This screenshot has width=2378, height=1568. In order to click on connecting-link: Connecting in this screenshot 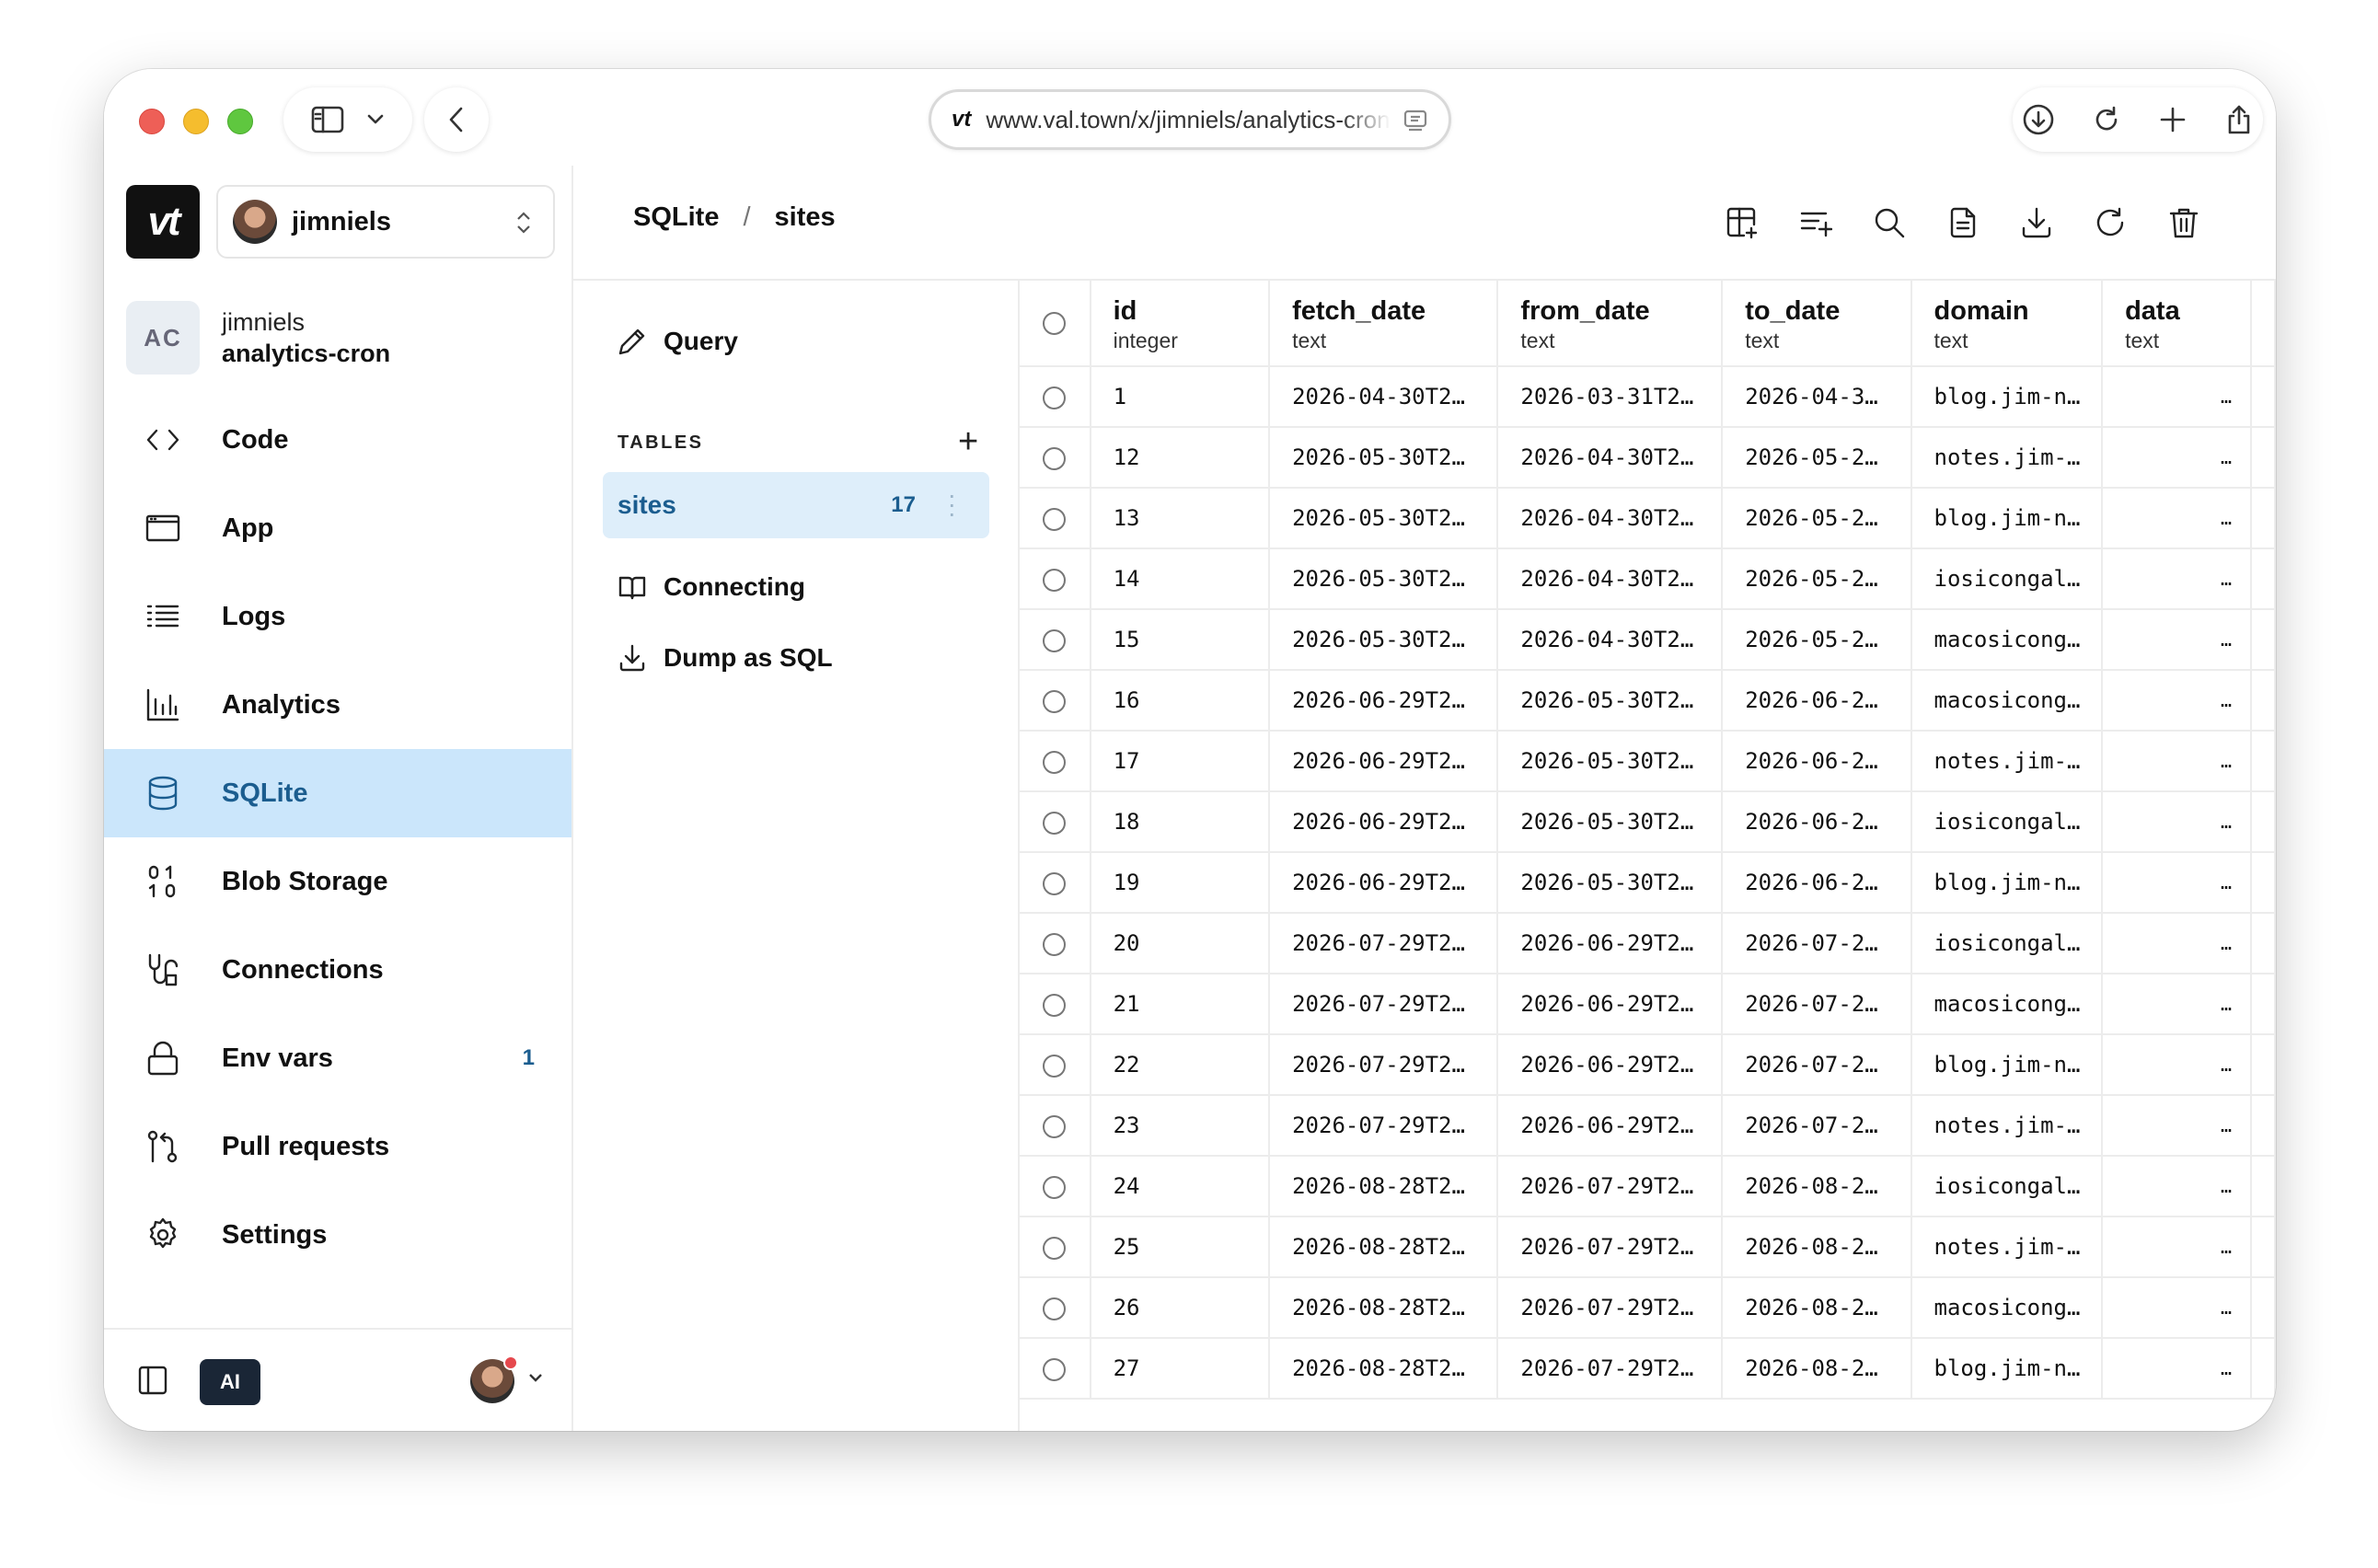, I will do `click(711, 587)`.